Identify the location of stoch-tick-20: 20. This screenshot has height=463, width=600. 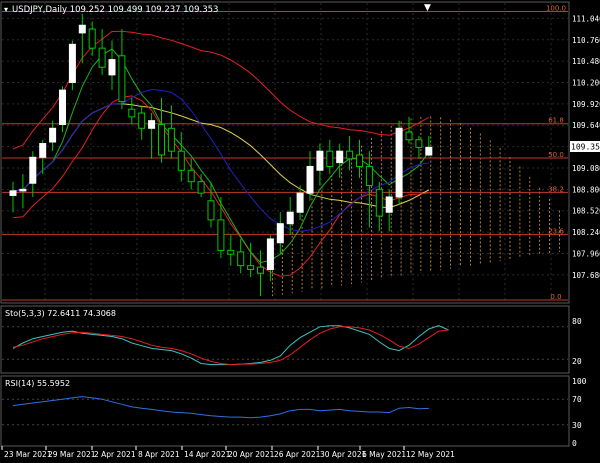
(577, 361).